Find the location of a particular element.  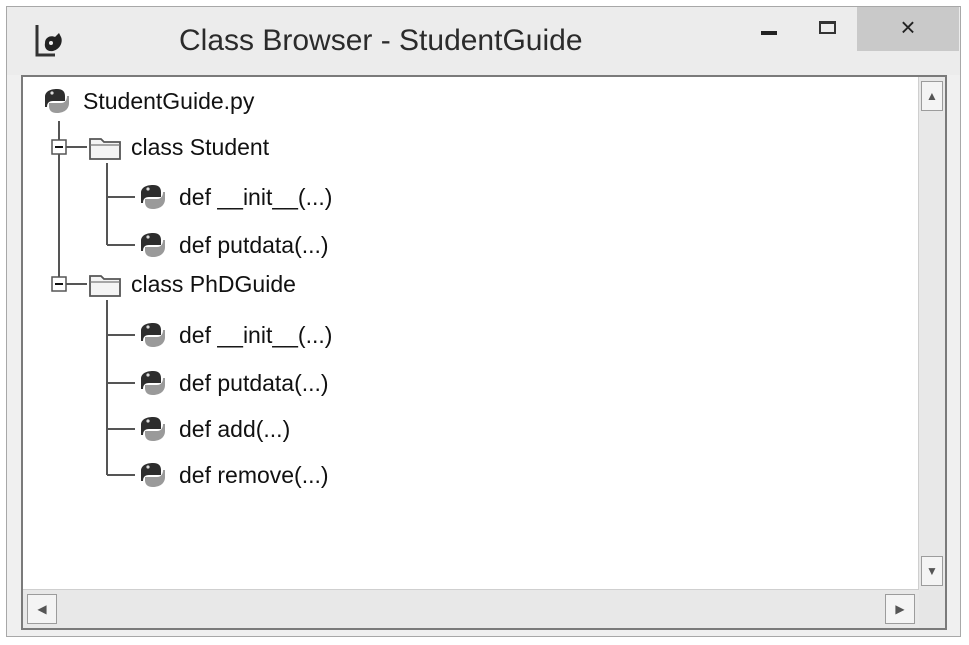

expander-phdguide is located at coordinates (59, 284).